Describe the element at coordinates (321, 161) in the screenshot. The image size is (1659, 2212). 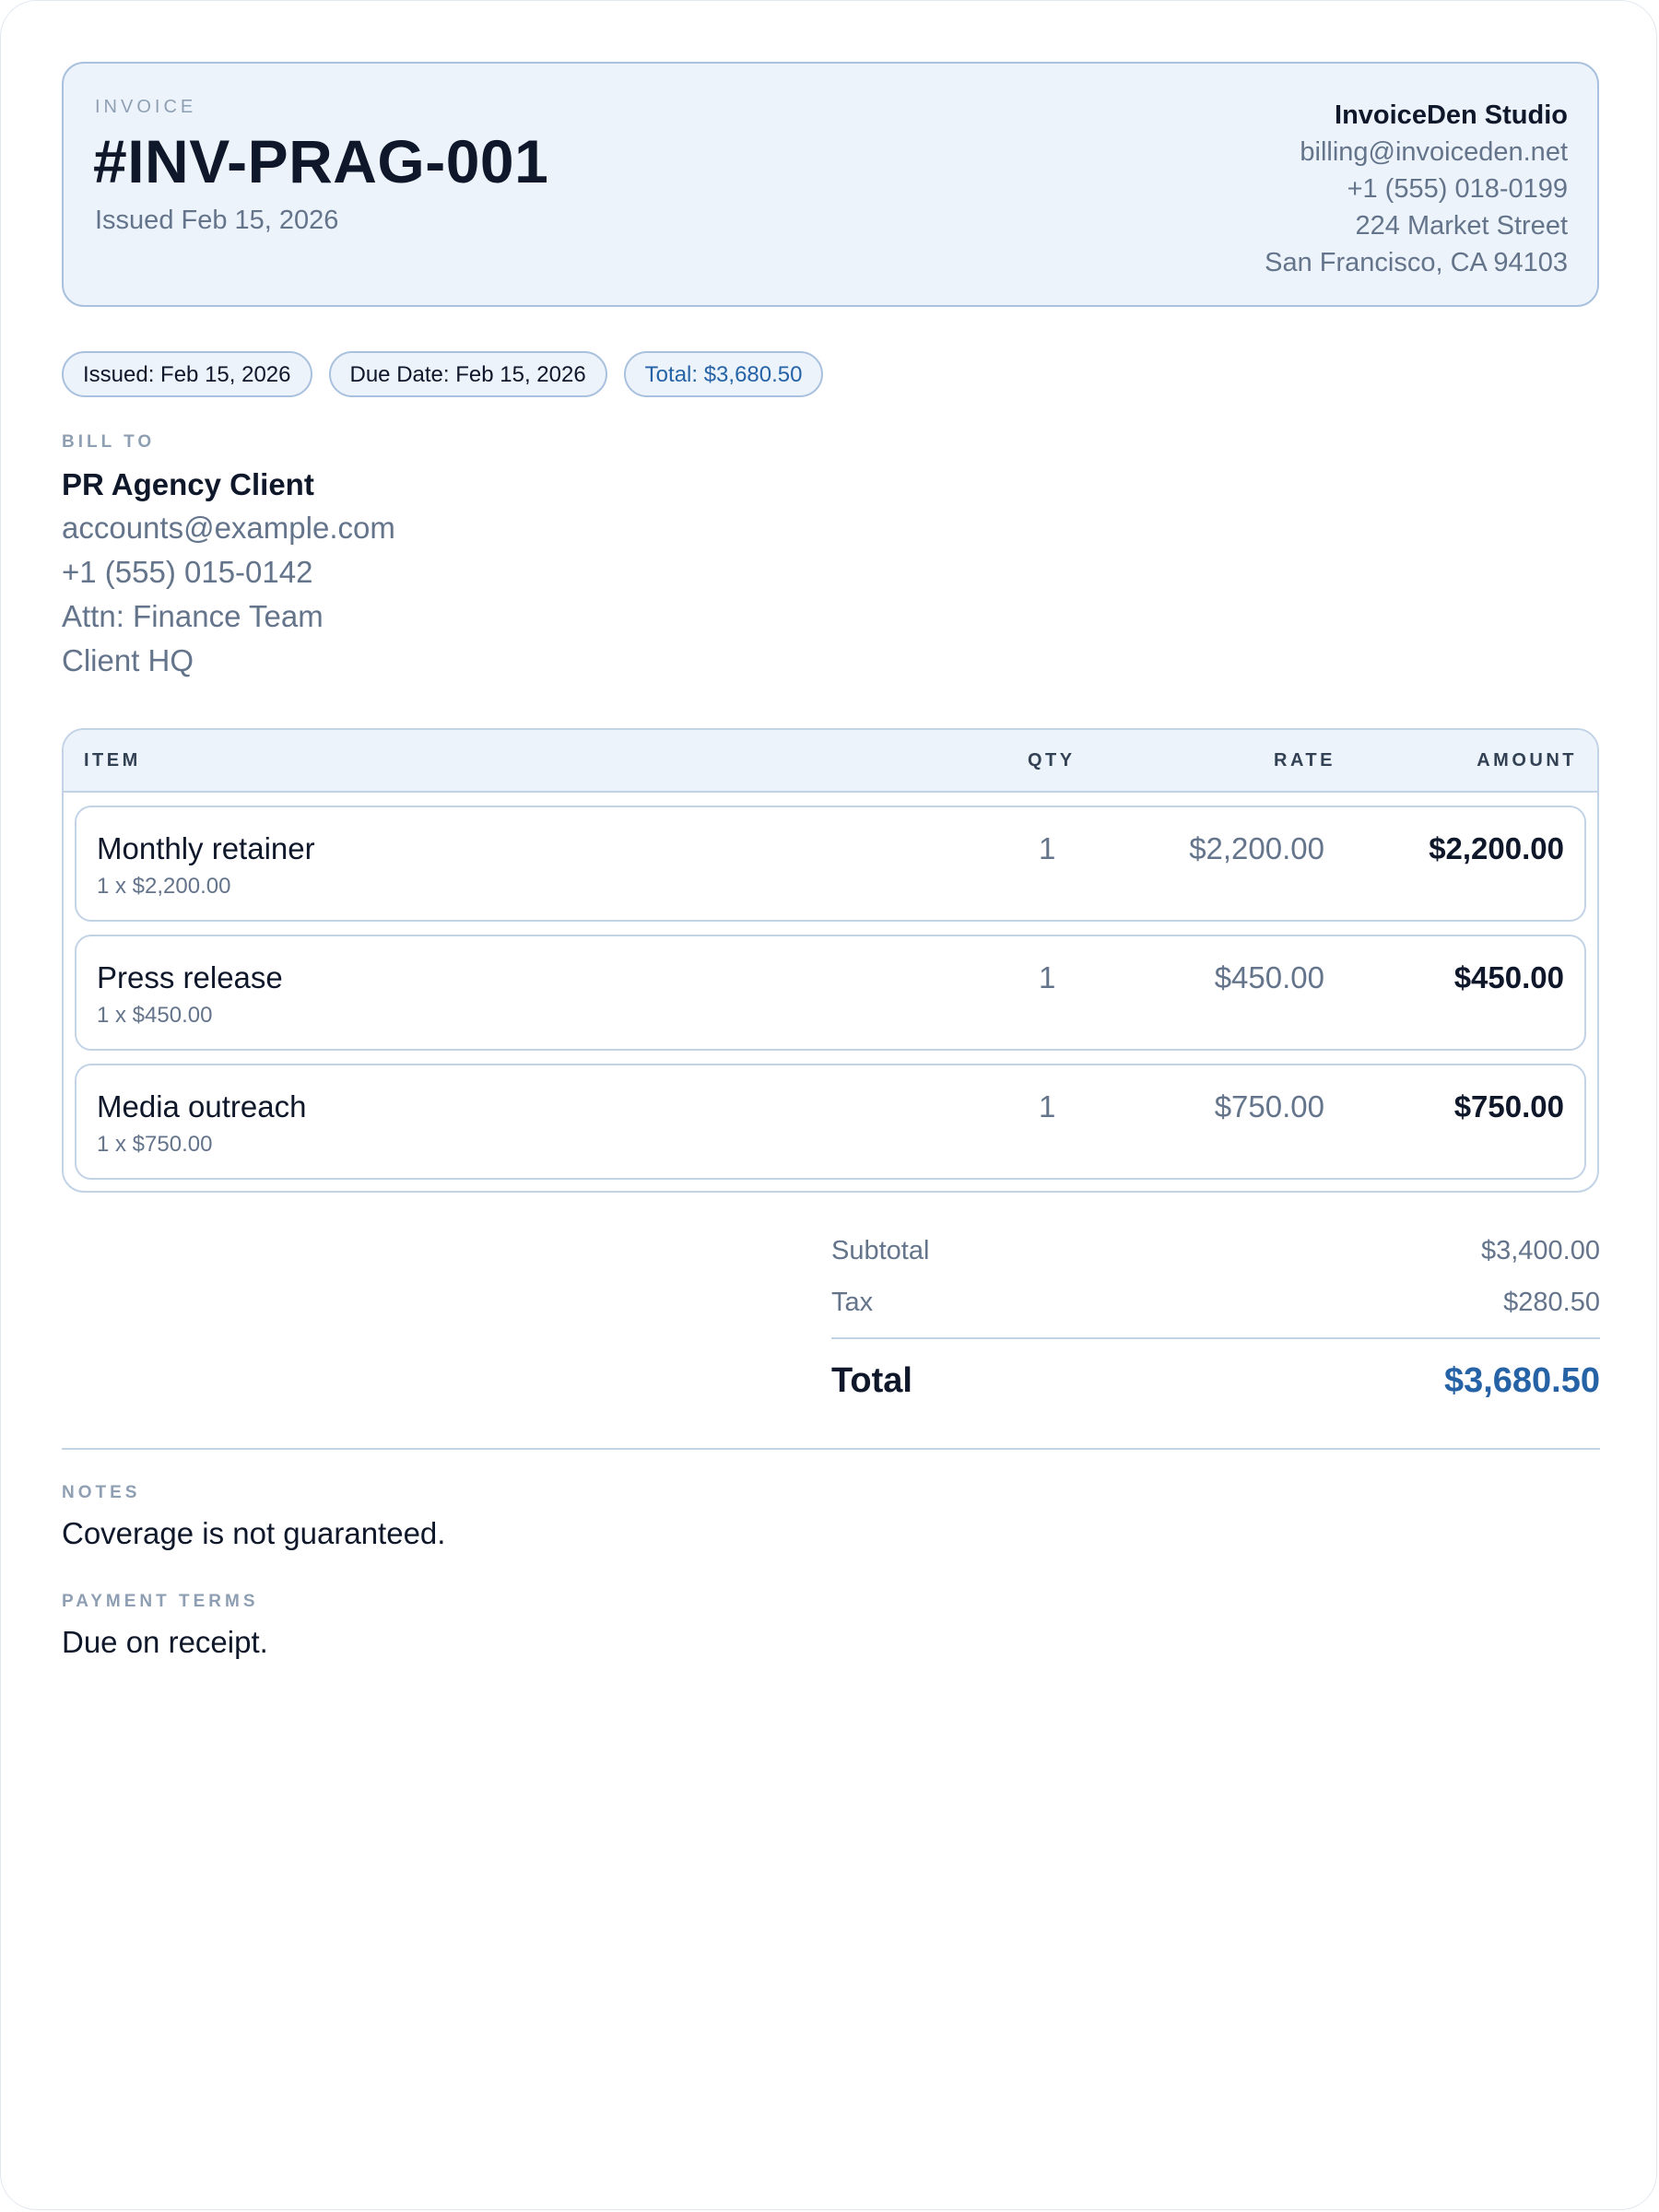
I see `invoice-number: #INV-PRAG-001` at that location.